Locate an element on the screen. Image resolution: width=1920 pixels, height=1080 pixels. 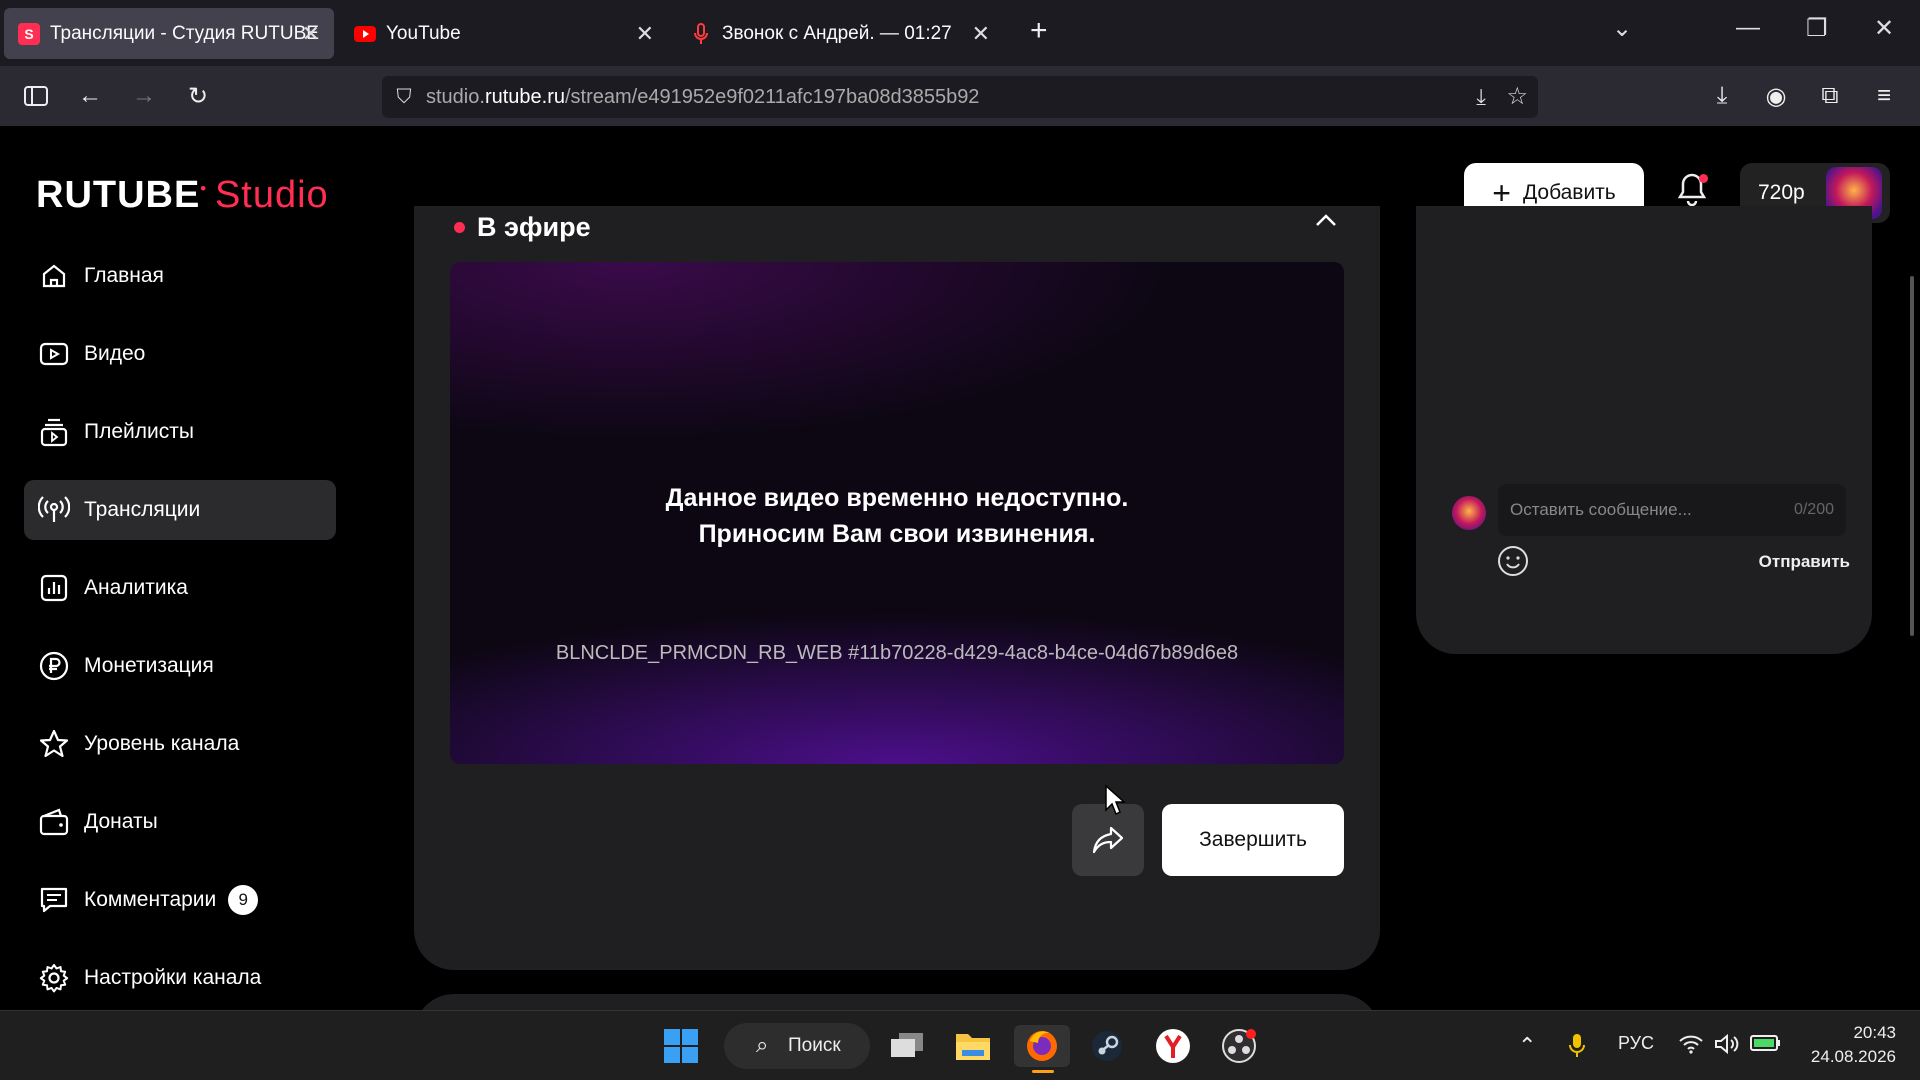
file-explorer-icon is located at coordinates (973, 1046).